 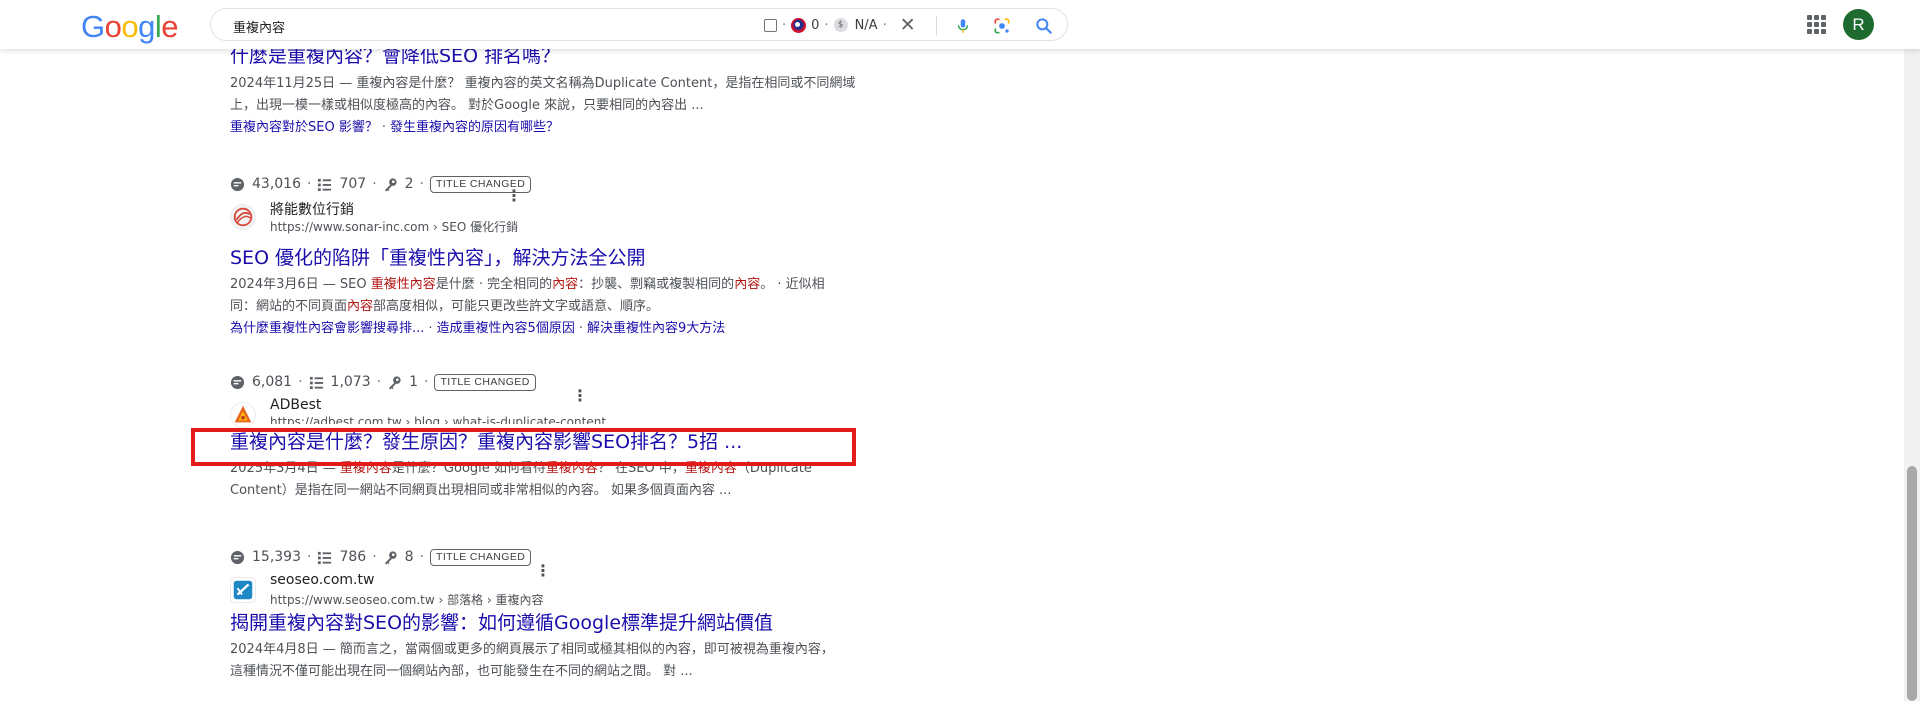 What do you see at coordinates (259, 26) in the screenshot?
I see `search-input: 重複內容` at bounding box center [259, 26].